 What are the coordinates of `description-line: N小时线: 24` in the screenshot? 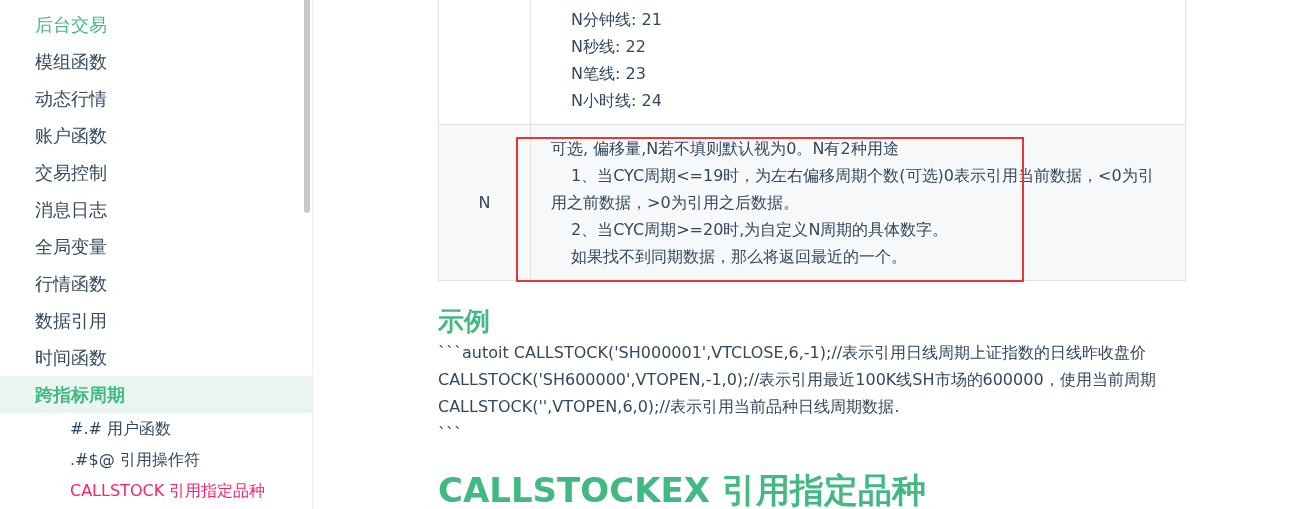 It's located at (616, 101).